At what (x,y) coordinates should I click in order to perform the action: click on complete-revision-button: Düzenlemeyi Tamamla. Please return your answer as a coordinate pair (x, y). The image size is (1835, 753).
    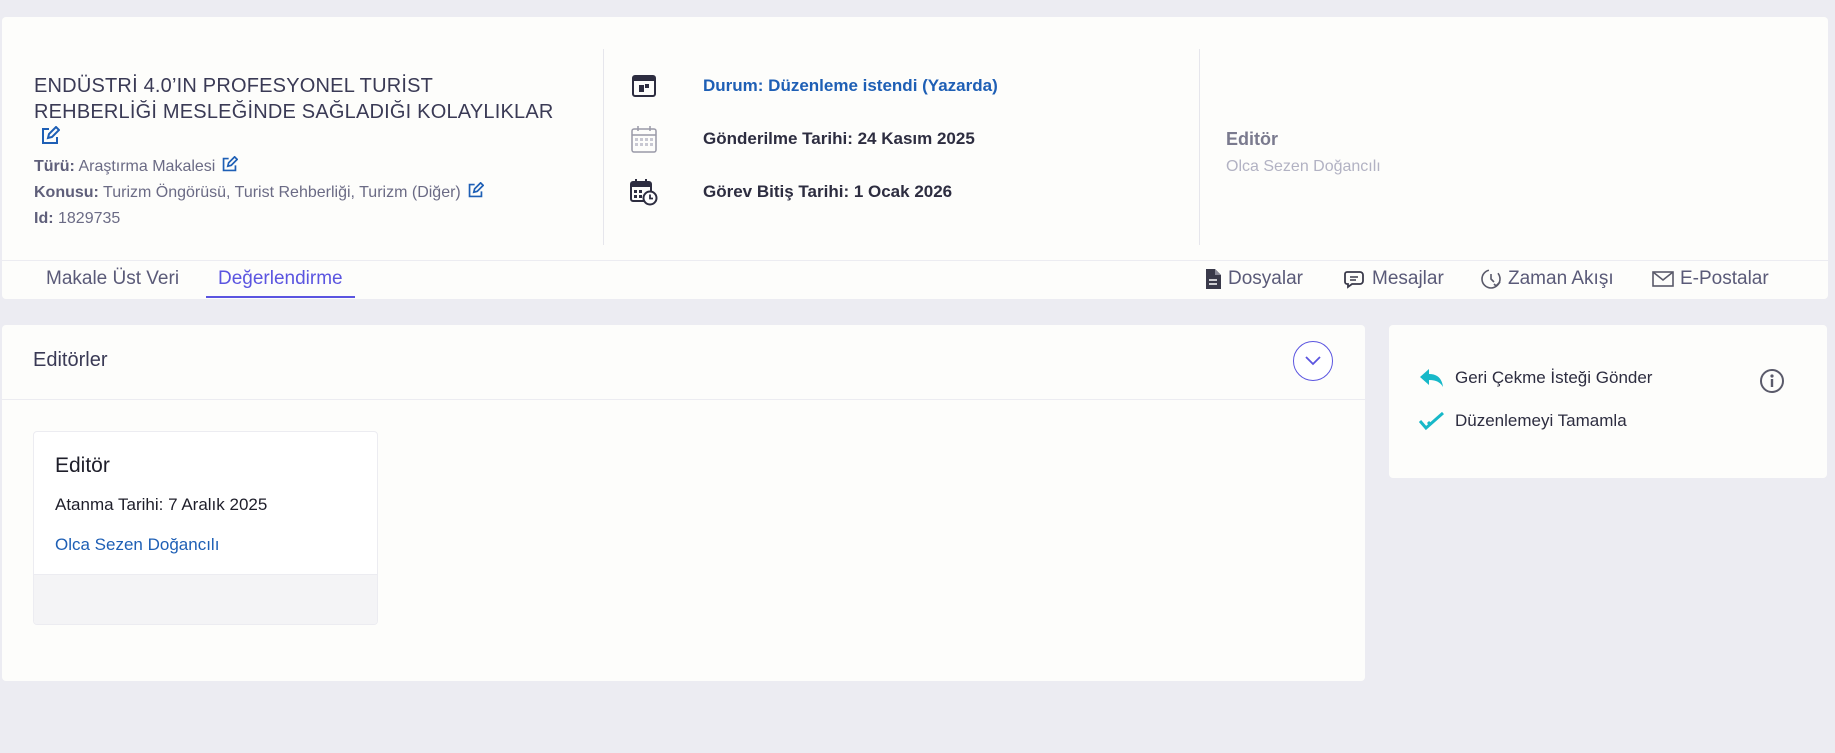
    Looking at the image, I should click on (1523, 421).